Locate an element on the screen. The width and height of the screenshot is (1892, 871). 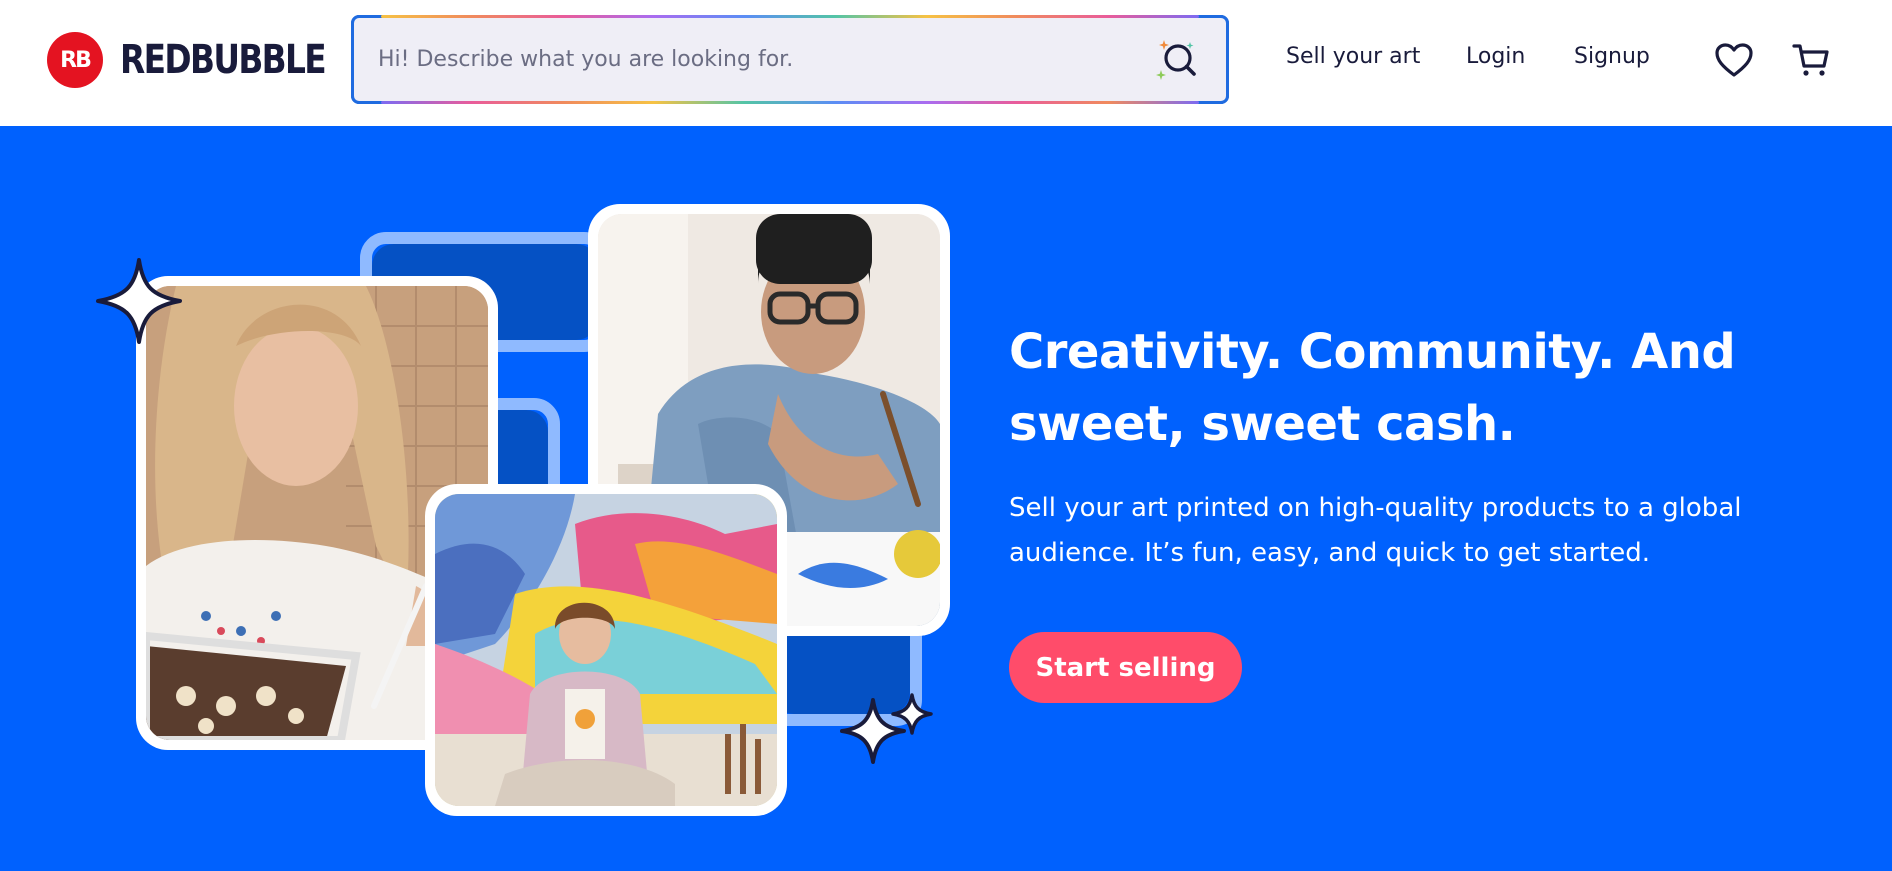
signup-link: Signup is located at coordinates (1612, 56).